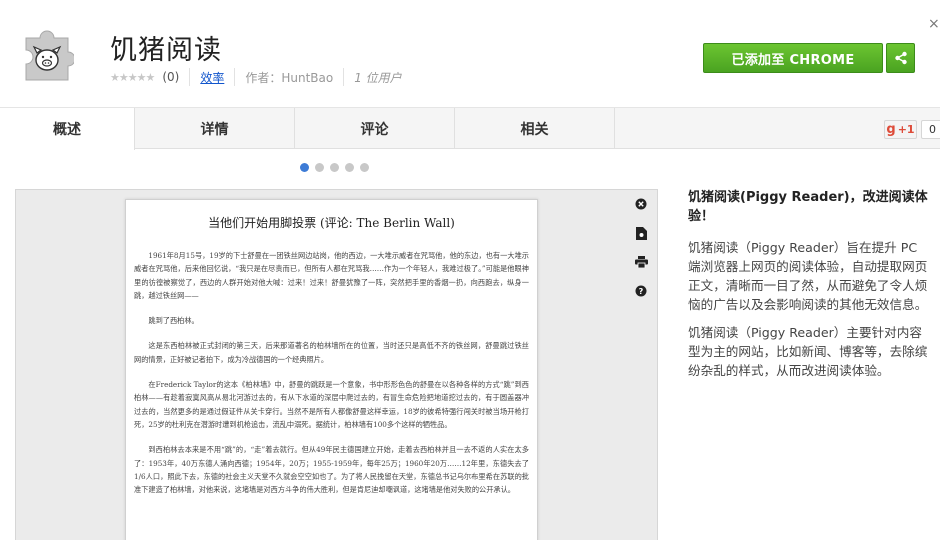 This screenshot has width=940, height=540. I want to click on rating-stars-icon: ★★★★★, so click(132, 77).